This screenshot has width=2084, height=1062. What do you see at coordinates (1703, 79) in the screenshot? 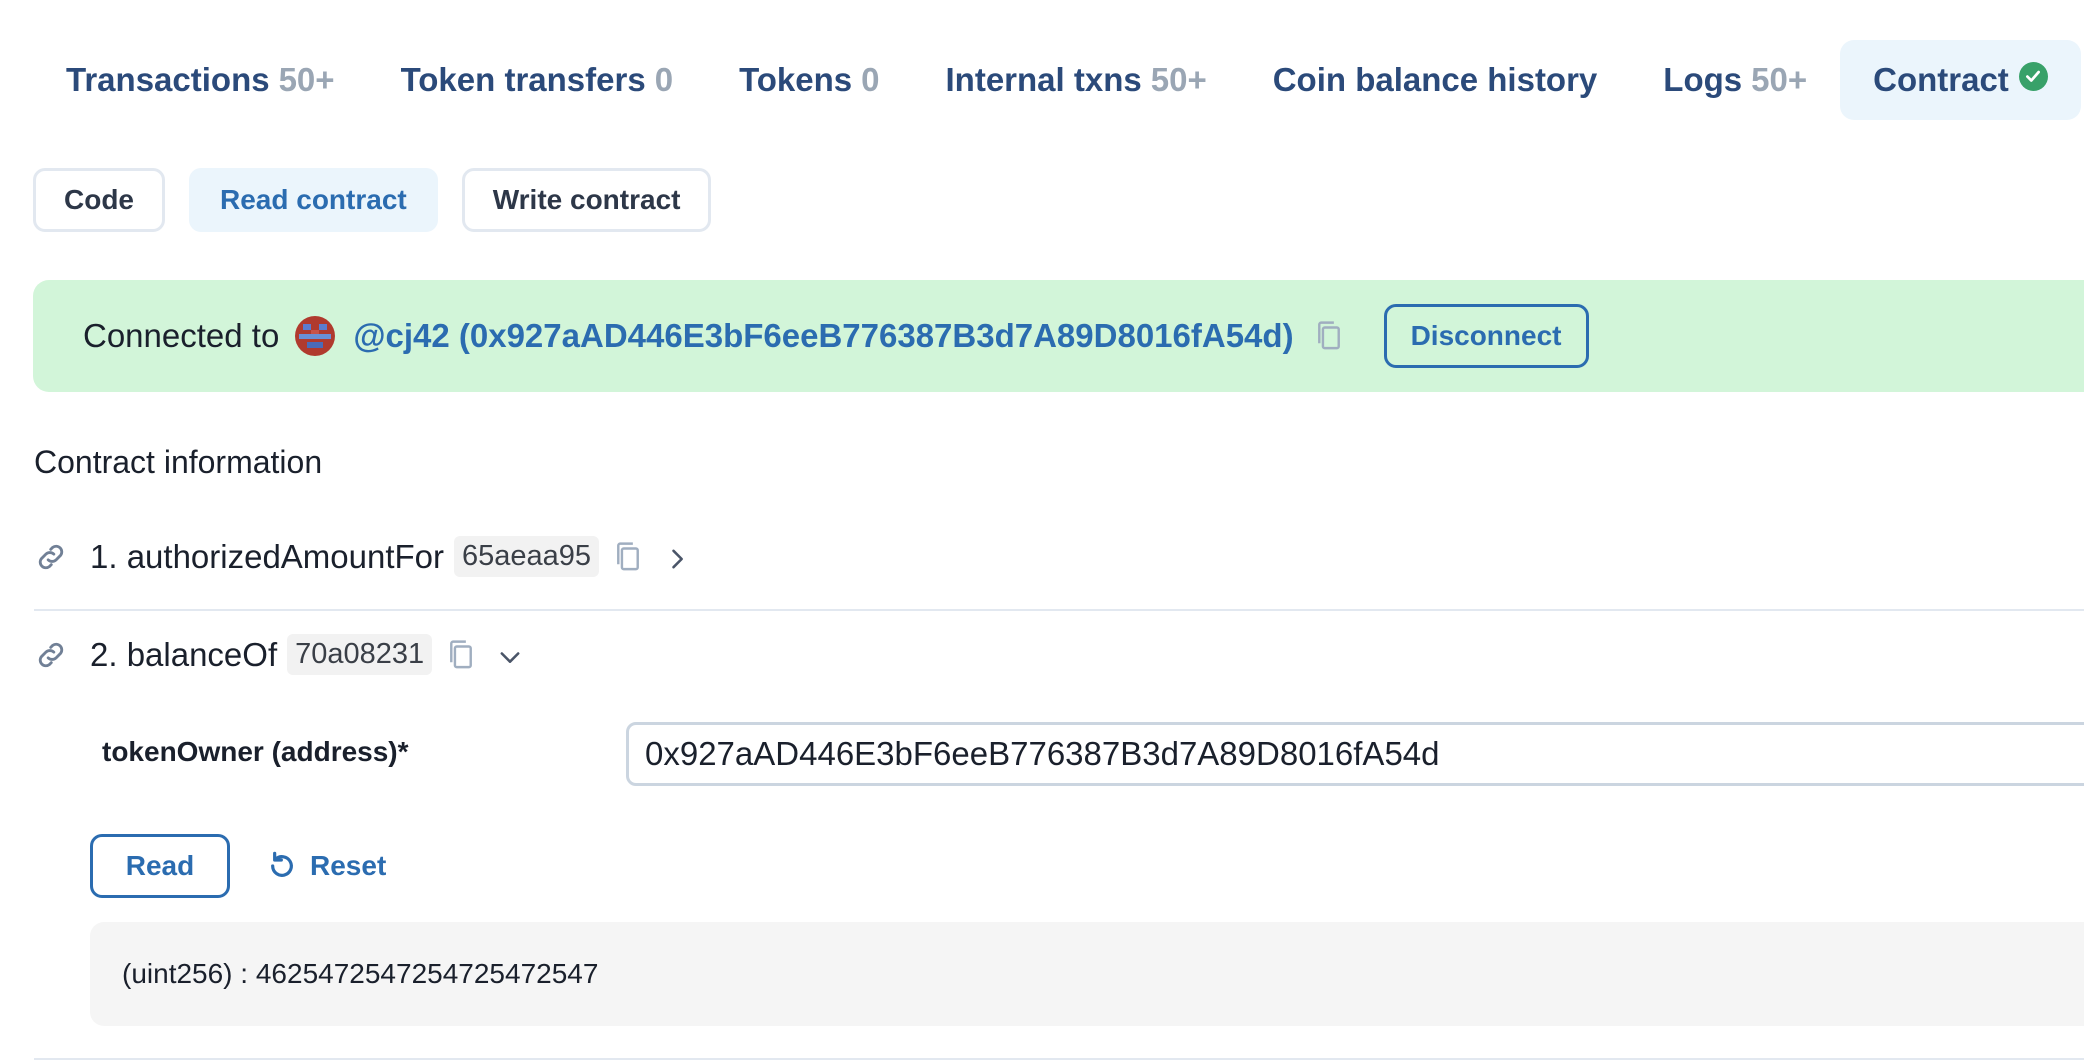
I see `tab-label: Logs` at bounding box center [1703, 79].